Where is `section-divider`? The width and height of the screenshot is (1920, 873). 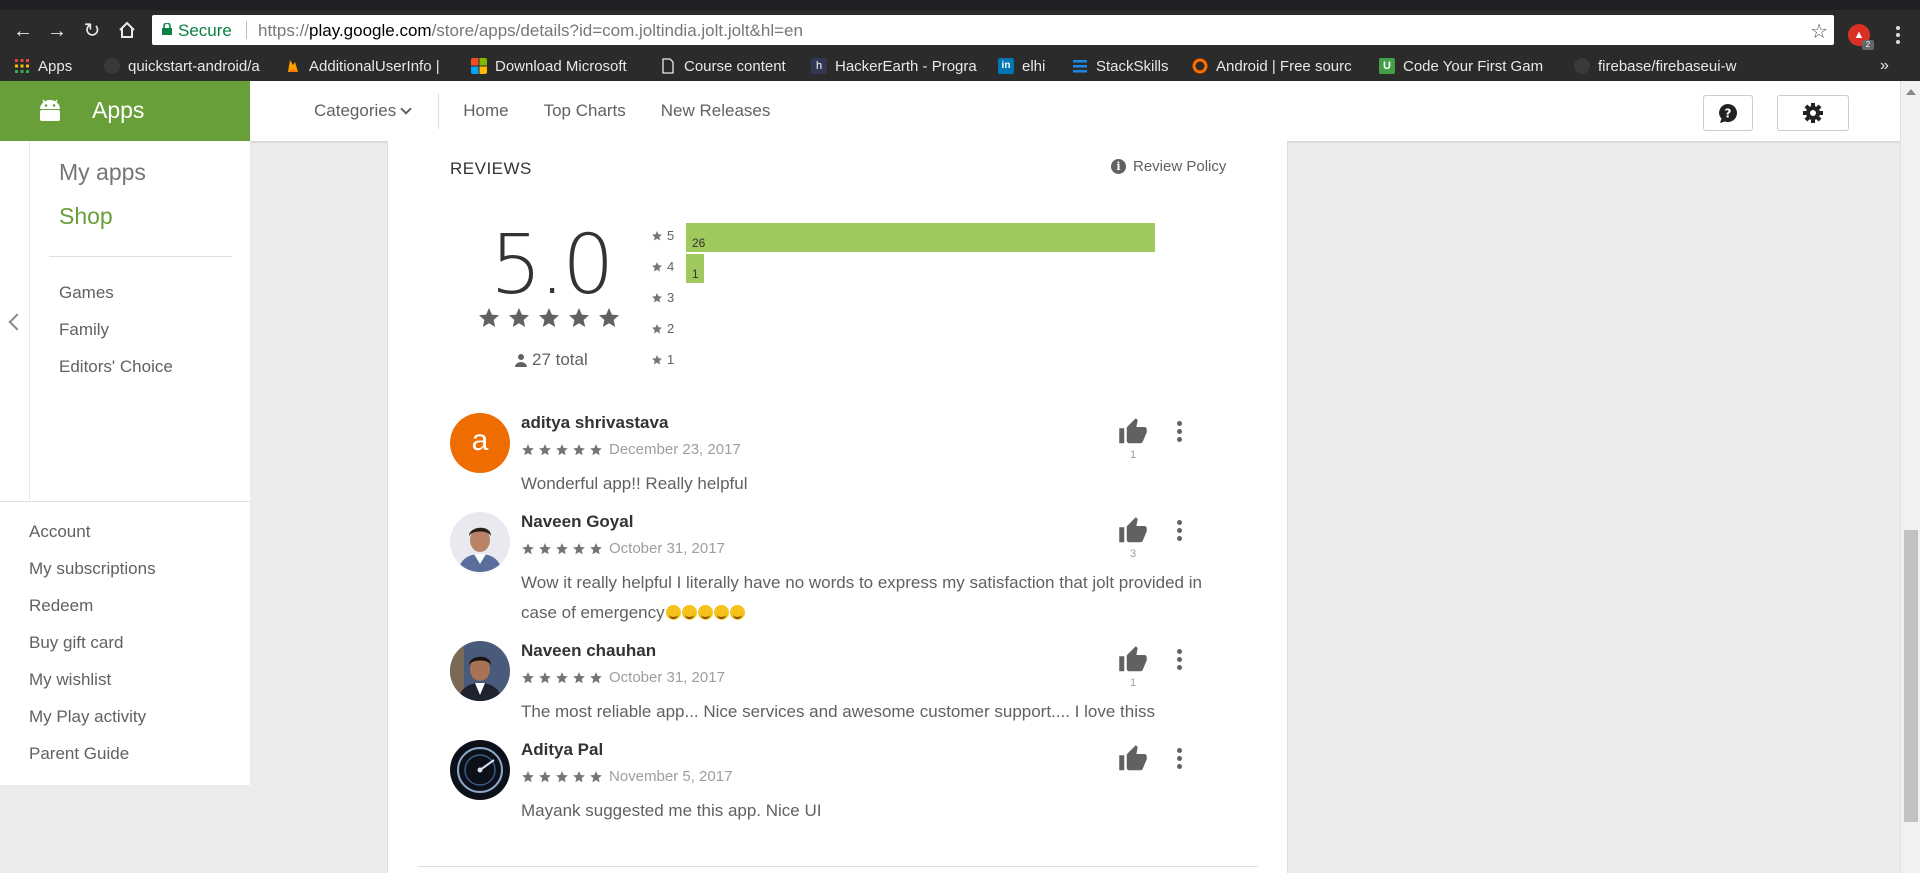 section-divider is located at coordinates (838, 866).